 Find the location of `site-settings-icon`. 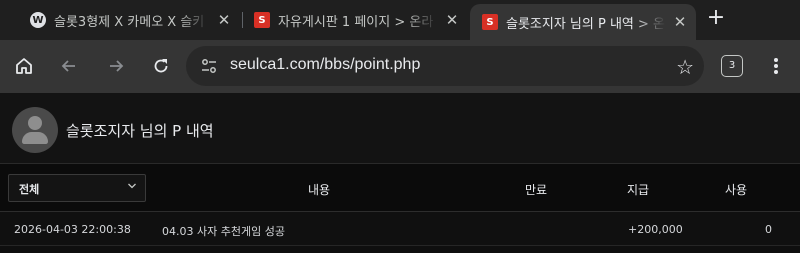

site-settings-icon is located at coordinates (209, 66).